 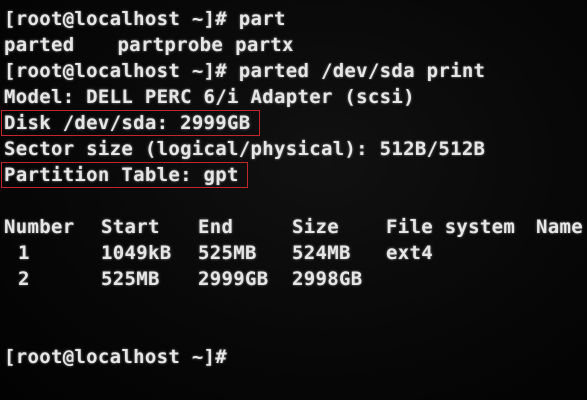 I want to click on row-start: 1049kB, so click(x=136, y=253).